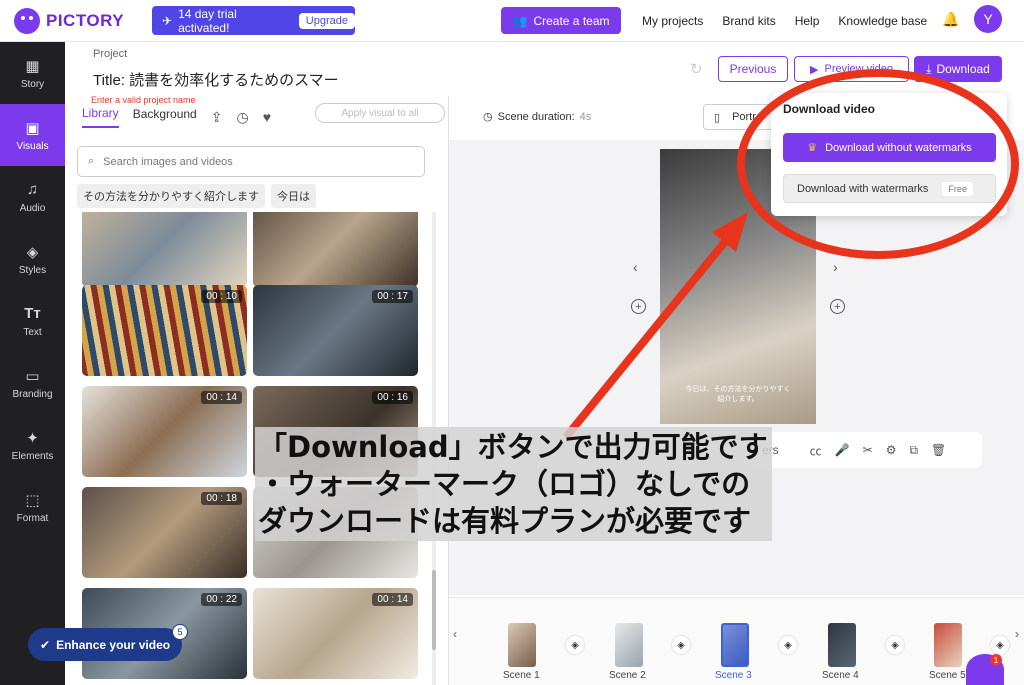  I want to click on captions-icon: ㏄, so click(816, 450).